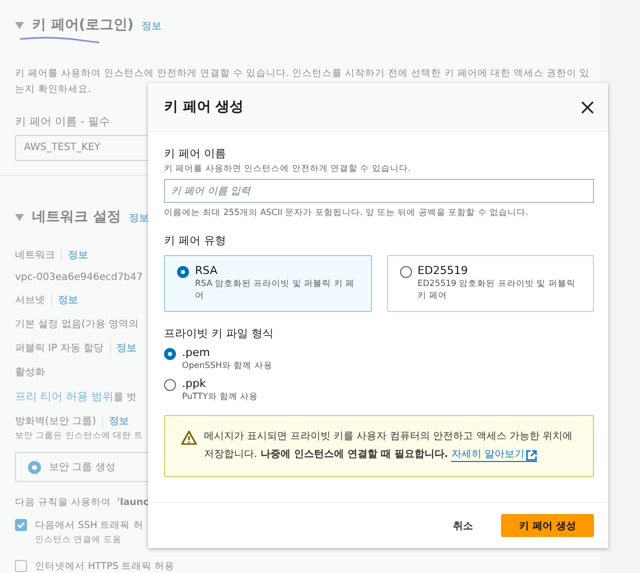 The width and height of the screenshot is (640, 573). I want to click on cancel-button: 취소, so click(463, 525).